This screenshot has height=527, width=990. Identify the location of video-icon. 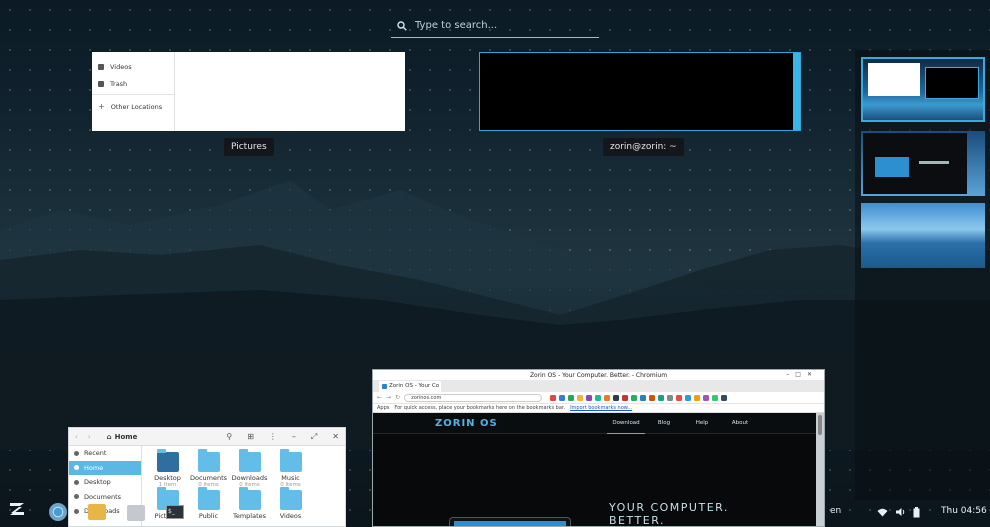
(101, 66).